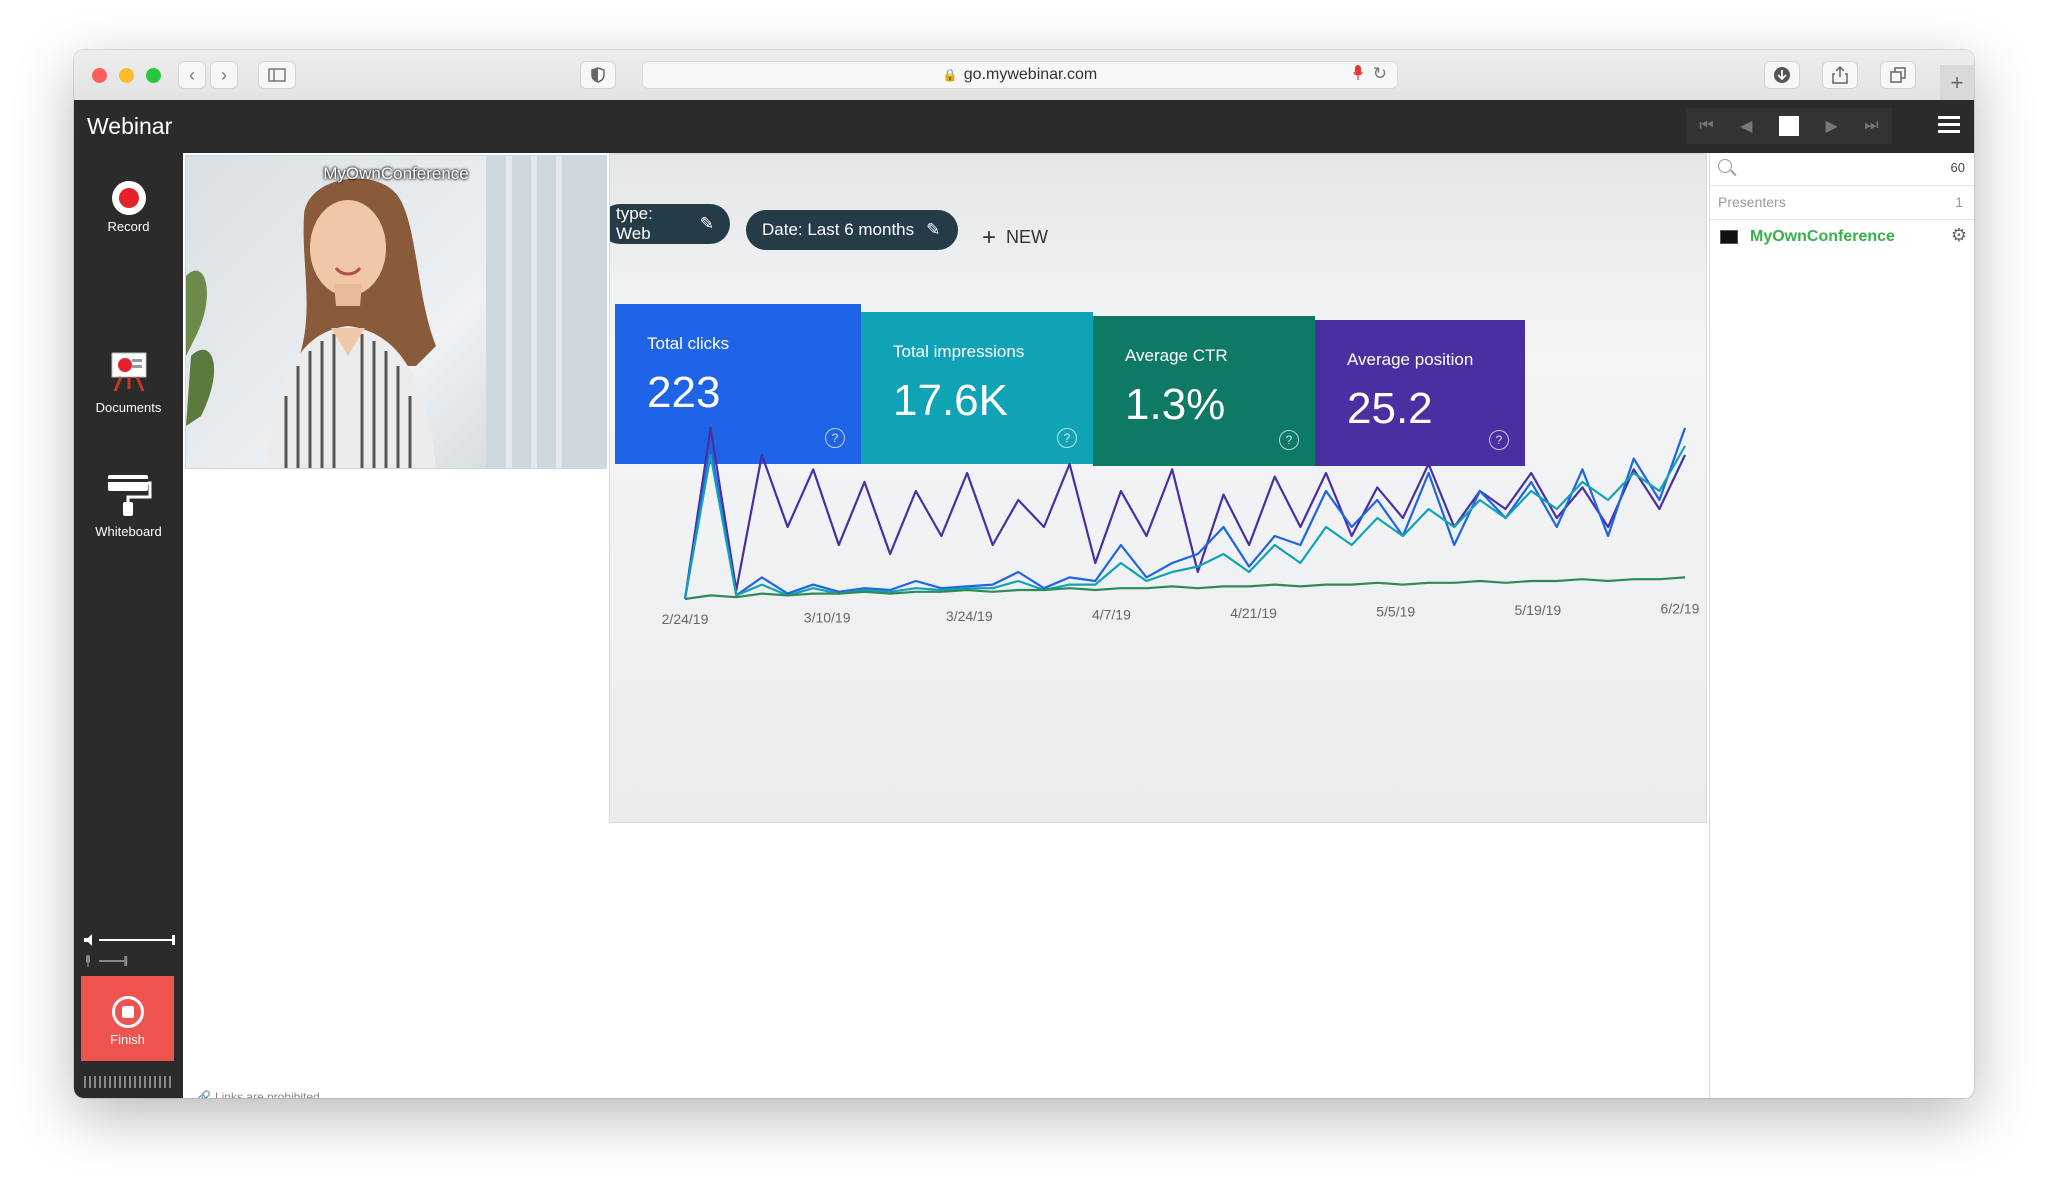 This screenshot has width=2048, height=1198. Describe the element at coordinates (1822, 236) in the screenshot. I see `presenter-name: MyOwnConference` at that location.